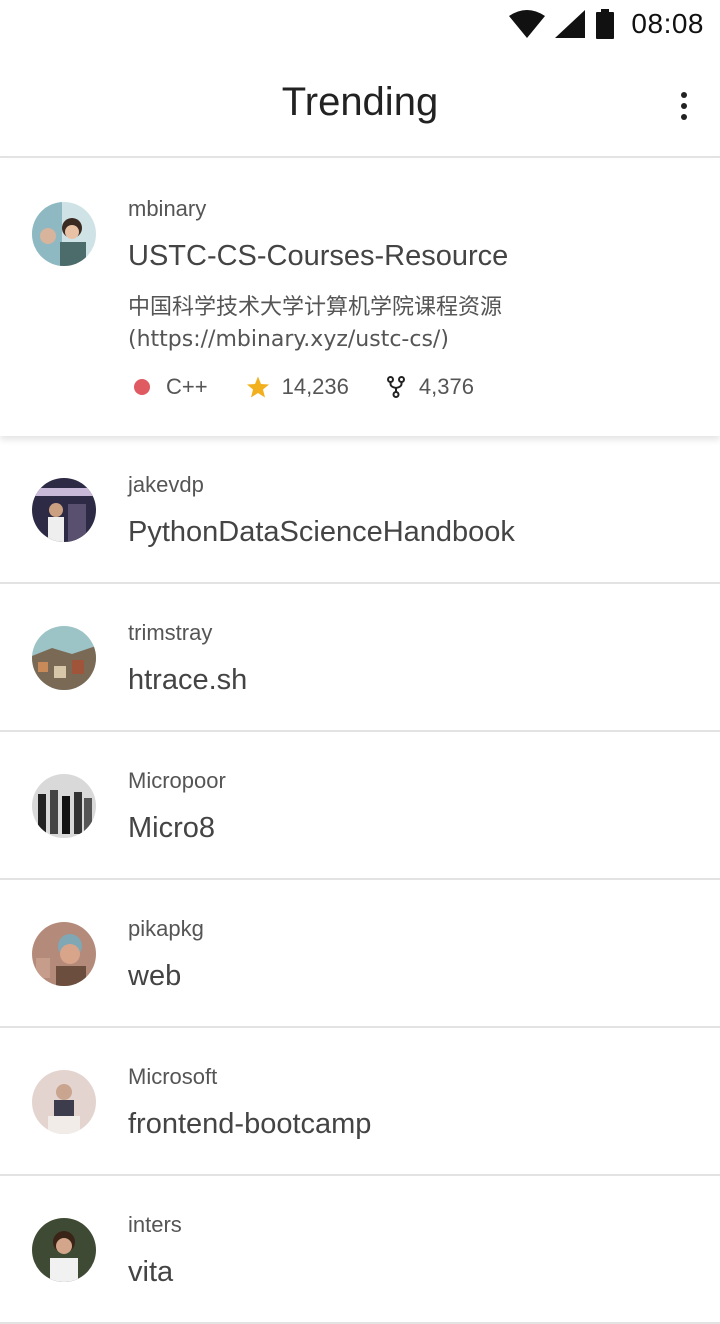 This screenshot has height=1324, width=720. What do you see at coordinates (258, 387) in the screenshot?
I see `star-icon` at bounding box center [258, 387].